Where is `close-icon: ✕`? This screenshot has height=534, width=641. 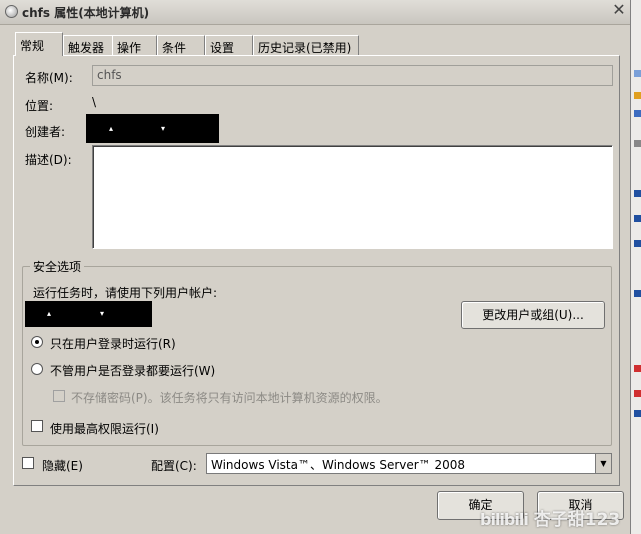
close-icon: ✕ is located at coordinates (619, 10).